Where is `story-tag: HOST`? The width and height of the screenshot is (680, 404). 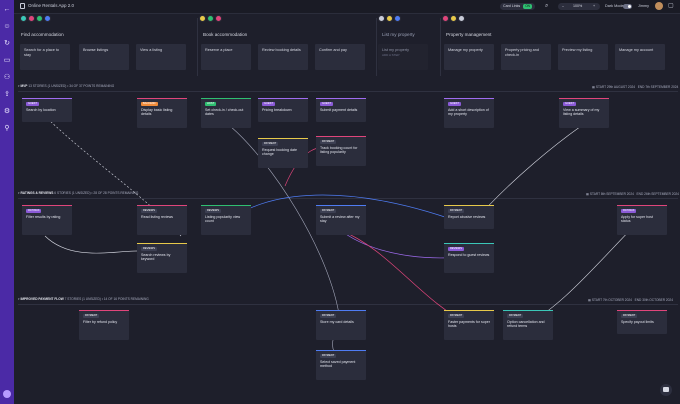
story-tag: HOST is located at coordinates (211, 104).